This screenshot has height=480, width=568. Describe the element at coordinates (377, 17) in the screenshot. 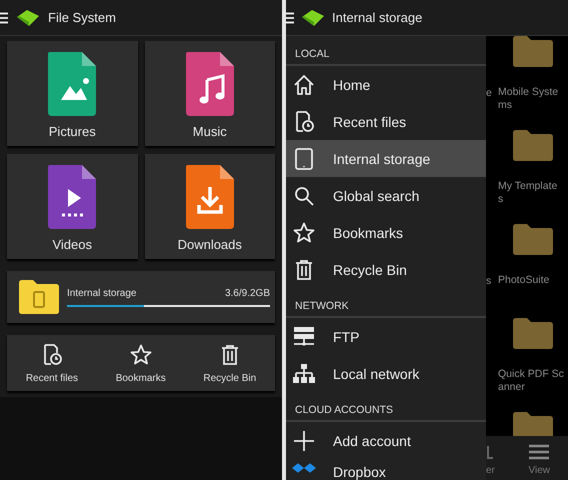

I see `app-title: Internal storage` at that location.